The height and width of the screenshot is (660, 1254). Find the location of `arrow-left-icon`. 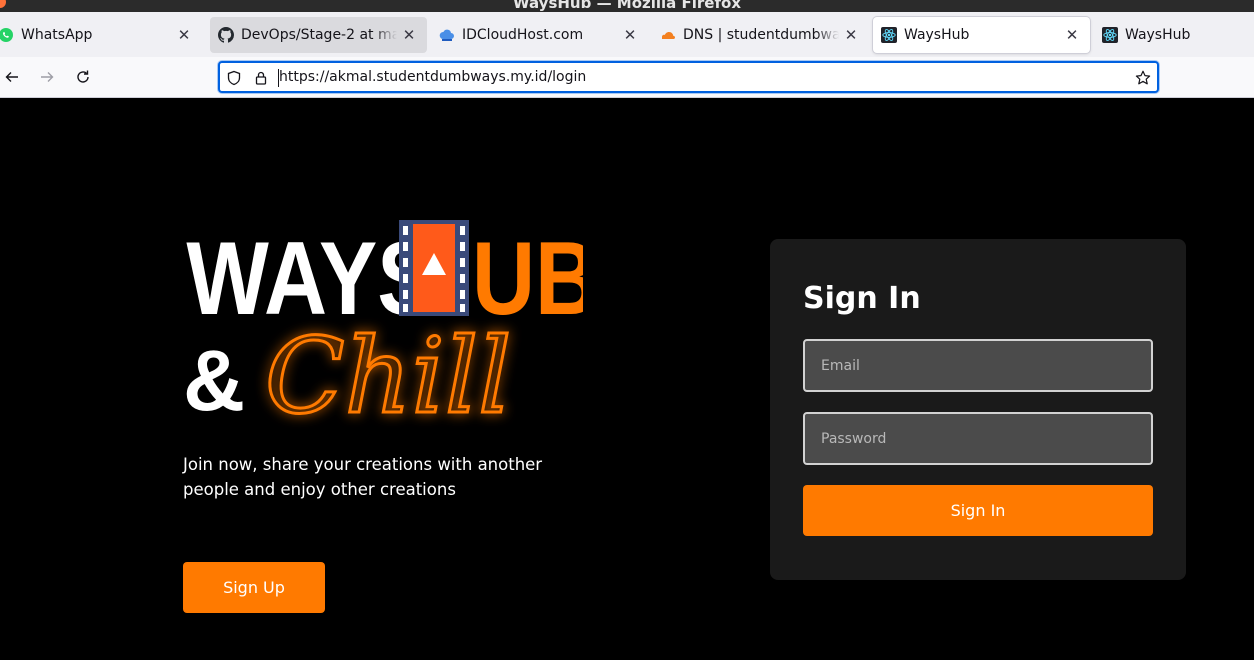

arrow-left-icon is located at coordinates (11, 77).